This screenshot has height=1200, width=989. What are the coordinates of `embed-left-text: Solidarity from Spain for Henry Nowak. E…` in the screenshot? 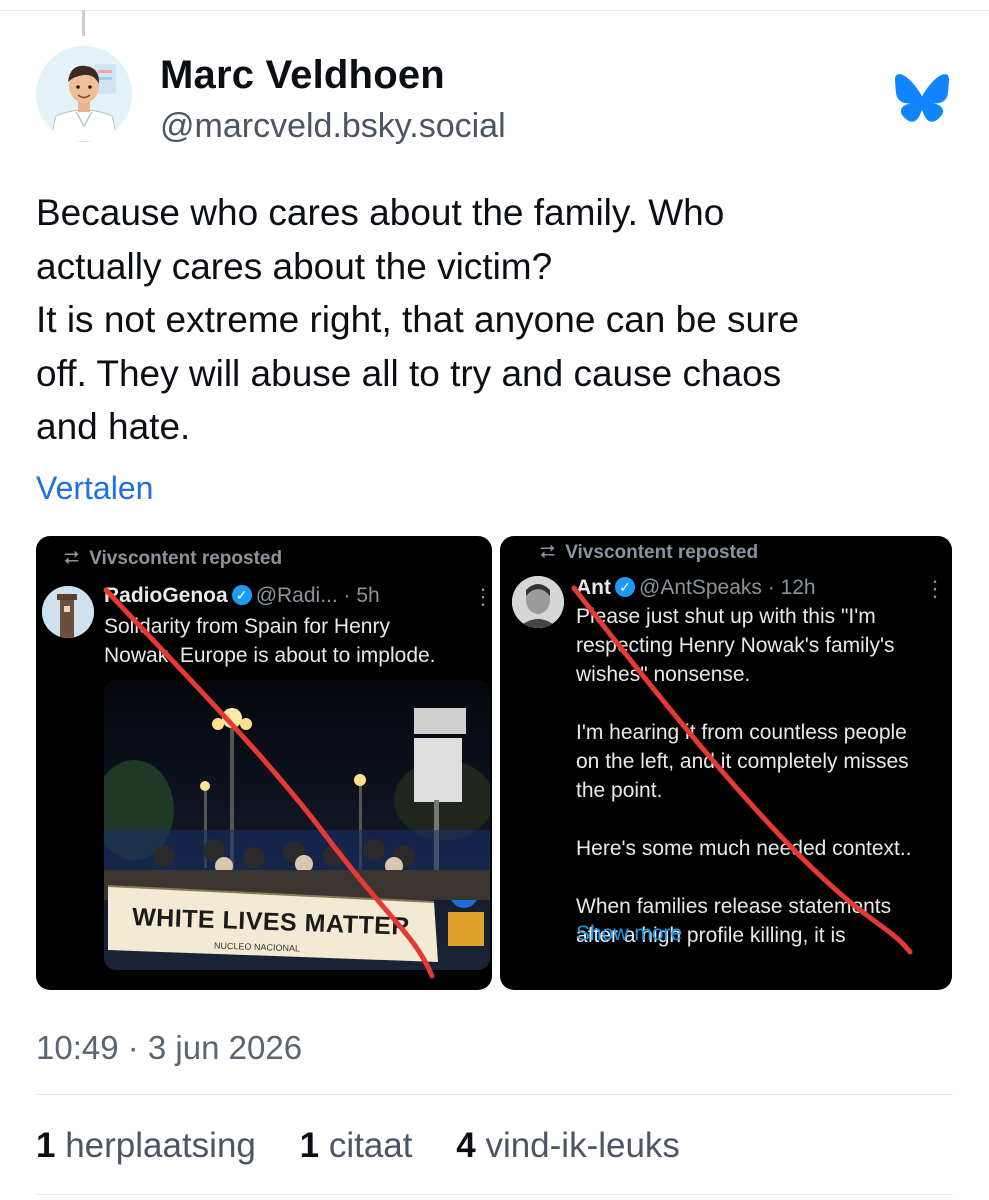 It's located at (270, 641).